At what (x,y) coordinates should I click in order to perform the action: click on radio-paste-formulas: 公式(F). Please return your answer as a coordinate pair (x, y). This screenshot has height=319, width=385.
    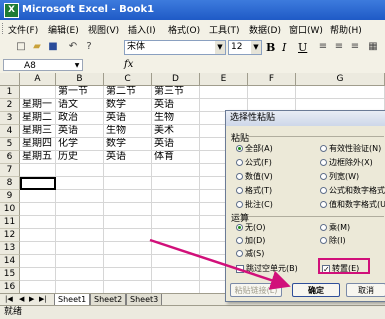
    Looking at the image, I should click on (254, 162).